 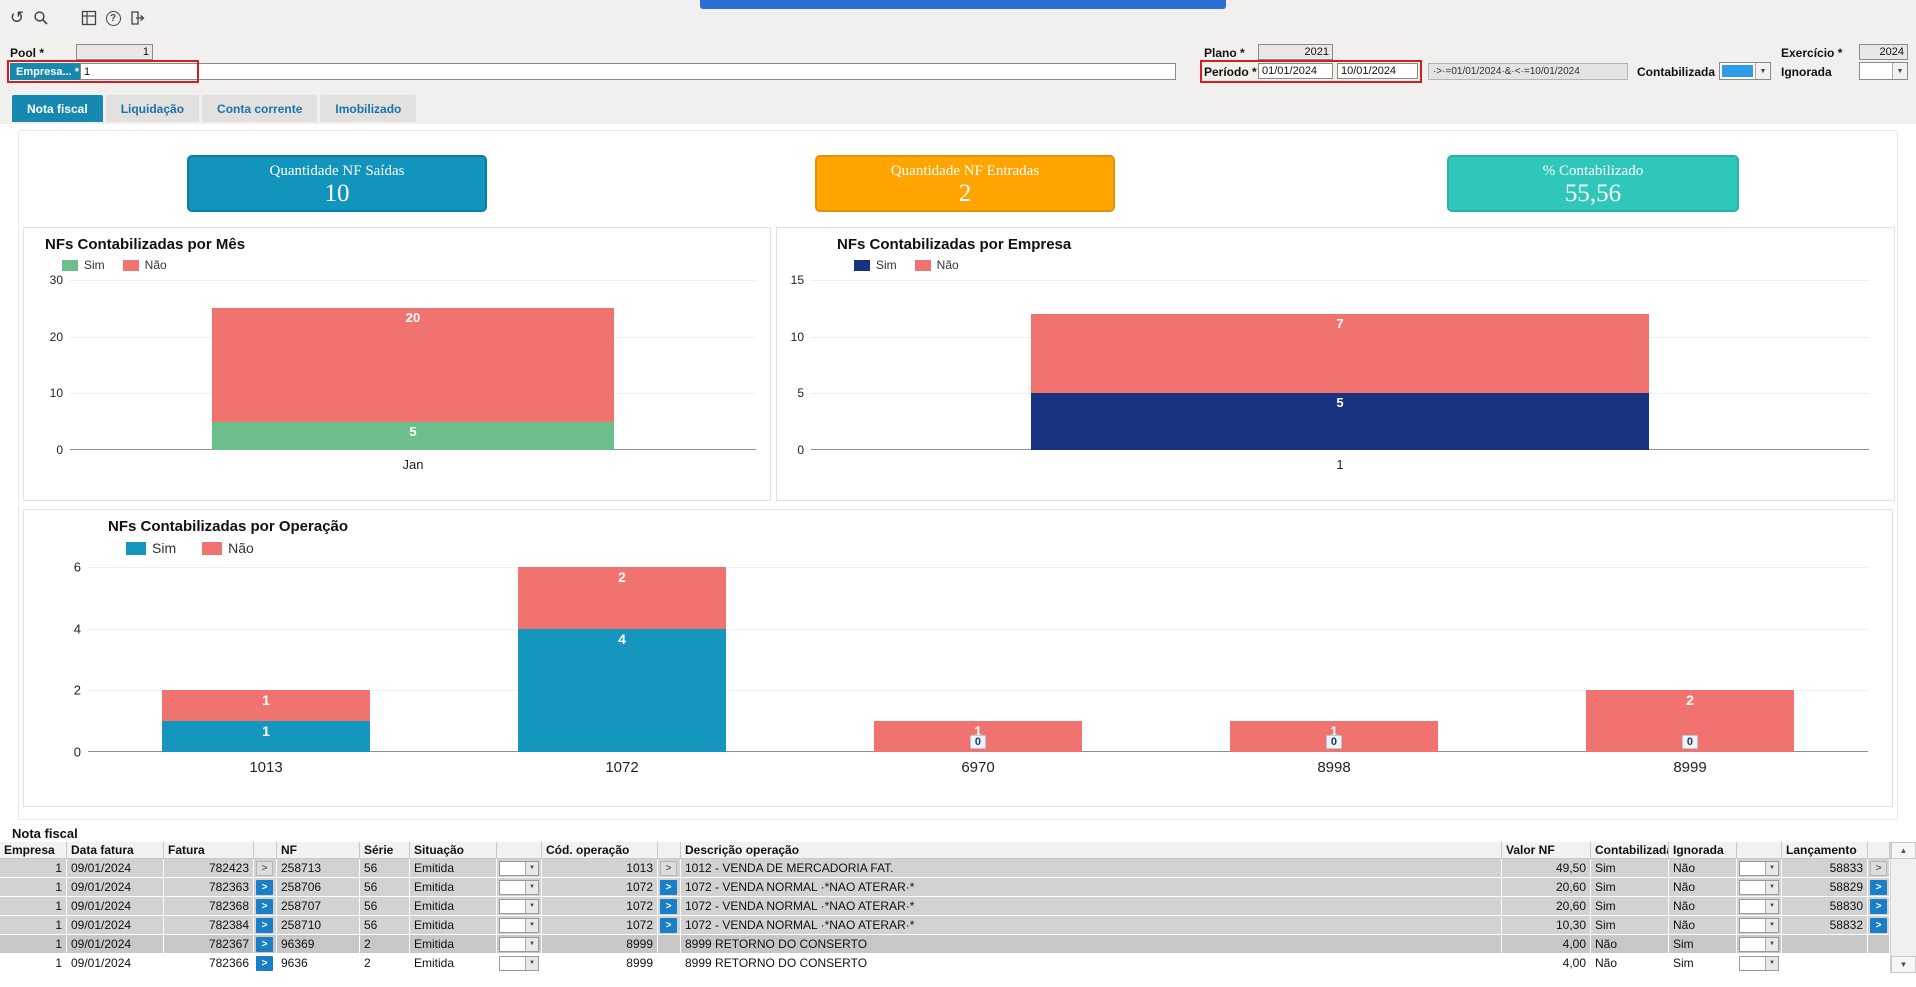 What do you see at coordinates (1546, 906) in the screenshot?
I see `cell-valor-nf: 20,60` at bounding box center [1546, 906].